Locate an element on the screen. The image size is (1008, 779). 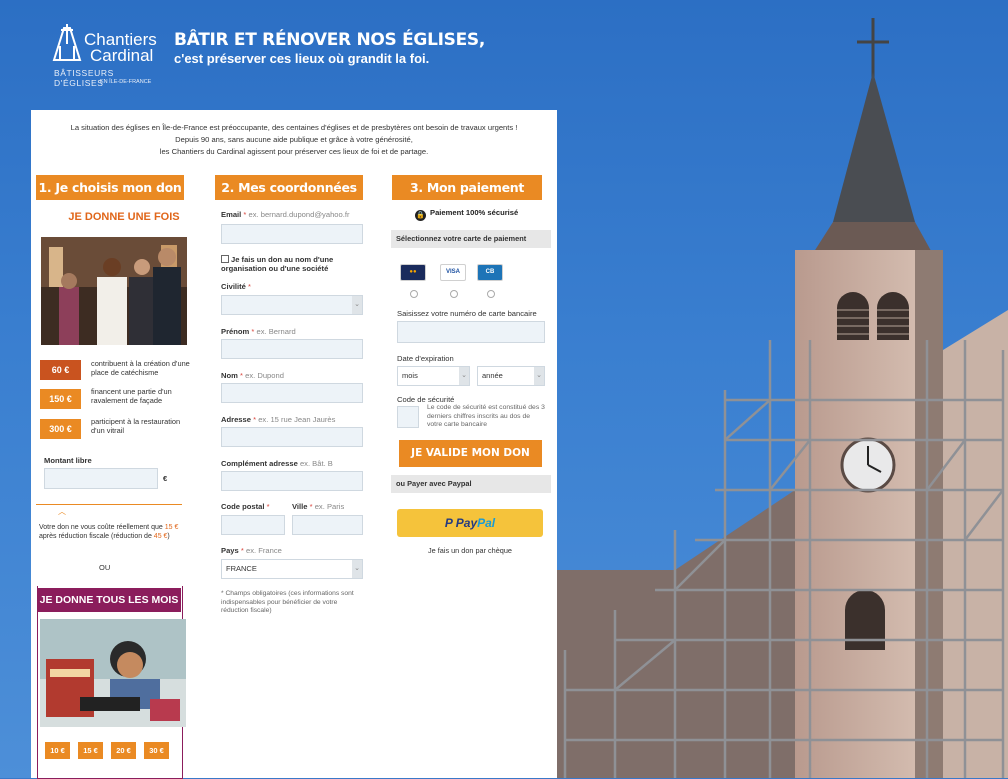
month-value: mois is located at coordinates (410, 375).